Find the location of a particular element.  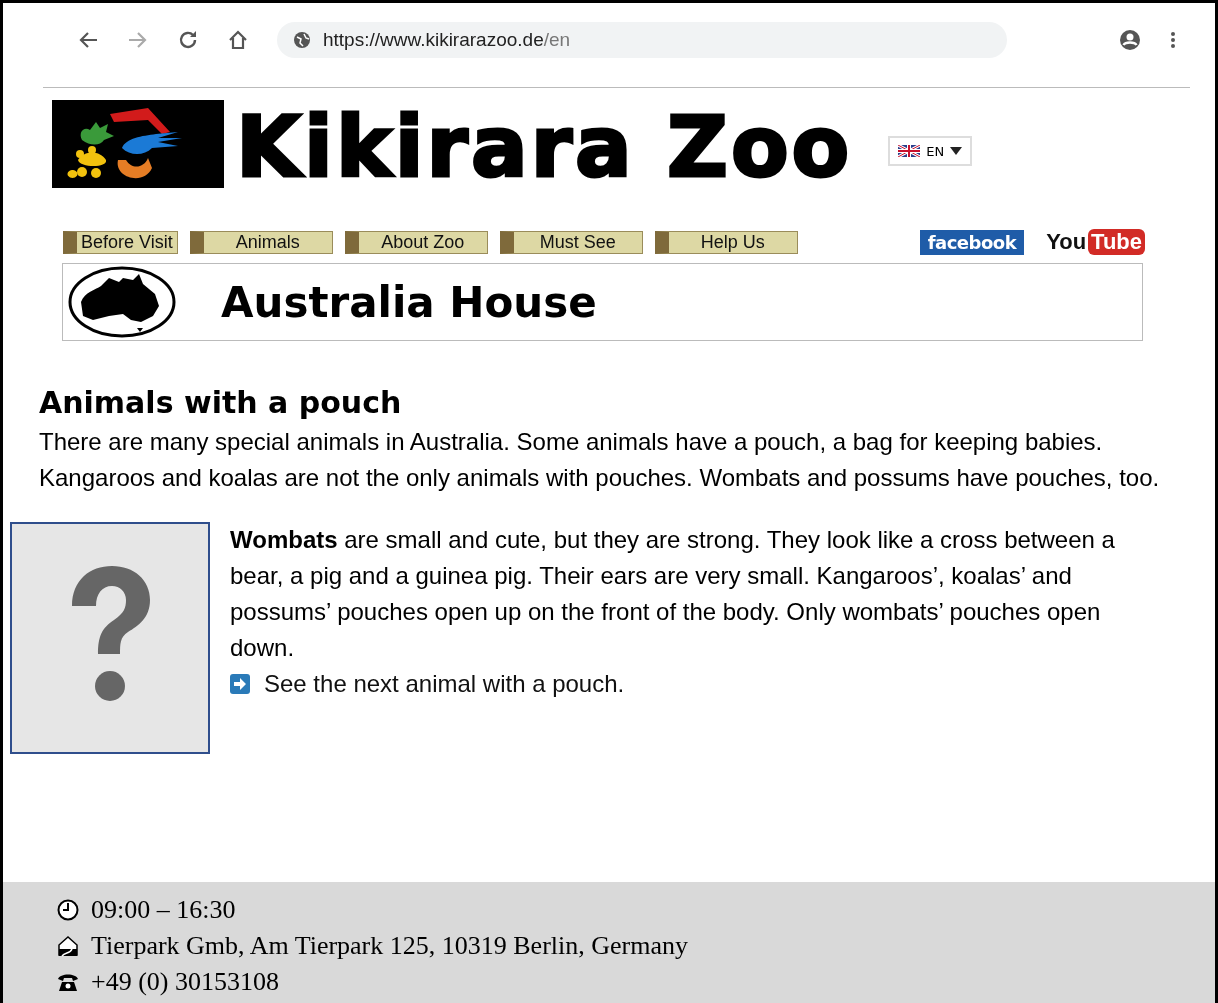

address-bar: https://www.kikirarazoo.de/en is located at coordinates (642, 40).